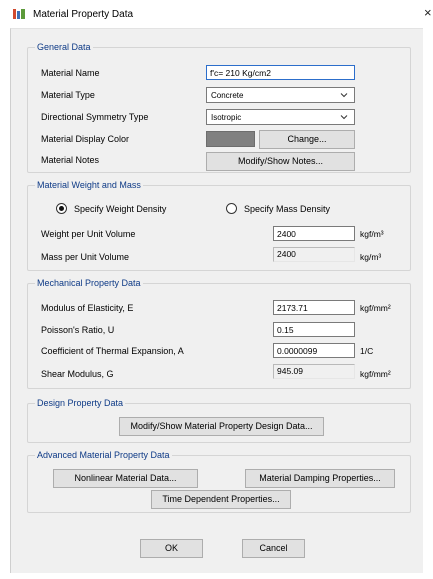 The width and height of the screenshot is (433, 579). What do you see at coordinates (372, 234) in the screenshot?
I see `weight-unit: kgf/m³` at bounding box center [372, 234].